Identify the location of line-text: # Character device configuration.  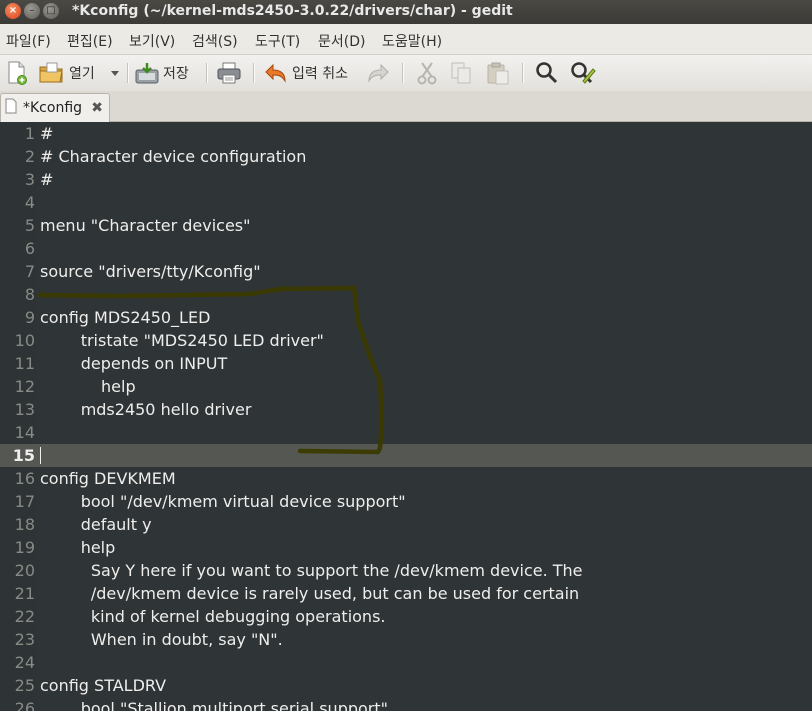
(173, 156).